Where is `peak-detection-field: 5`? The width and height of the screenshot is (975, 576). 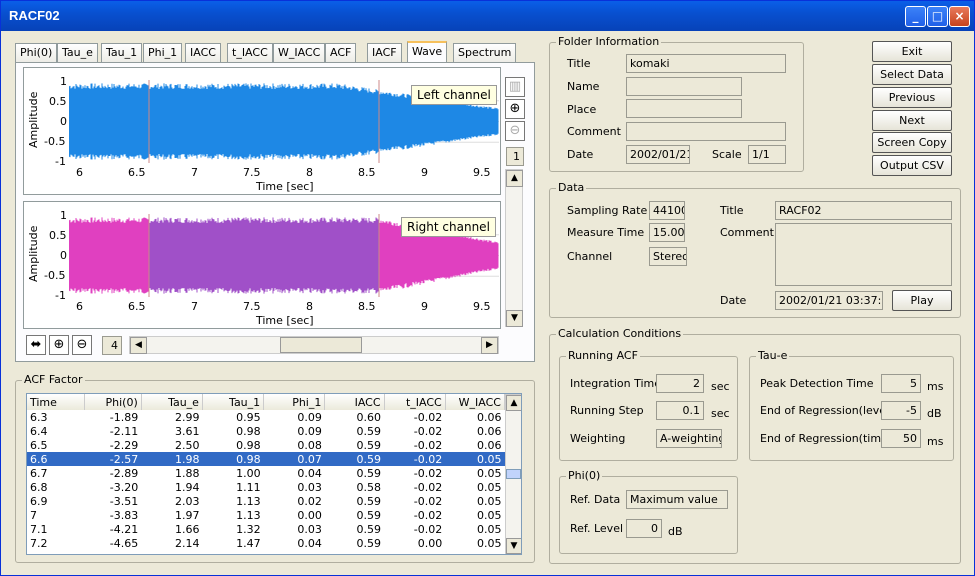 peak-detection-field: 5 is located at coordinates (901, 383).